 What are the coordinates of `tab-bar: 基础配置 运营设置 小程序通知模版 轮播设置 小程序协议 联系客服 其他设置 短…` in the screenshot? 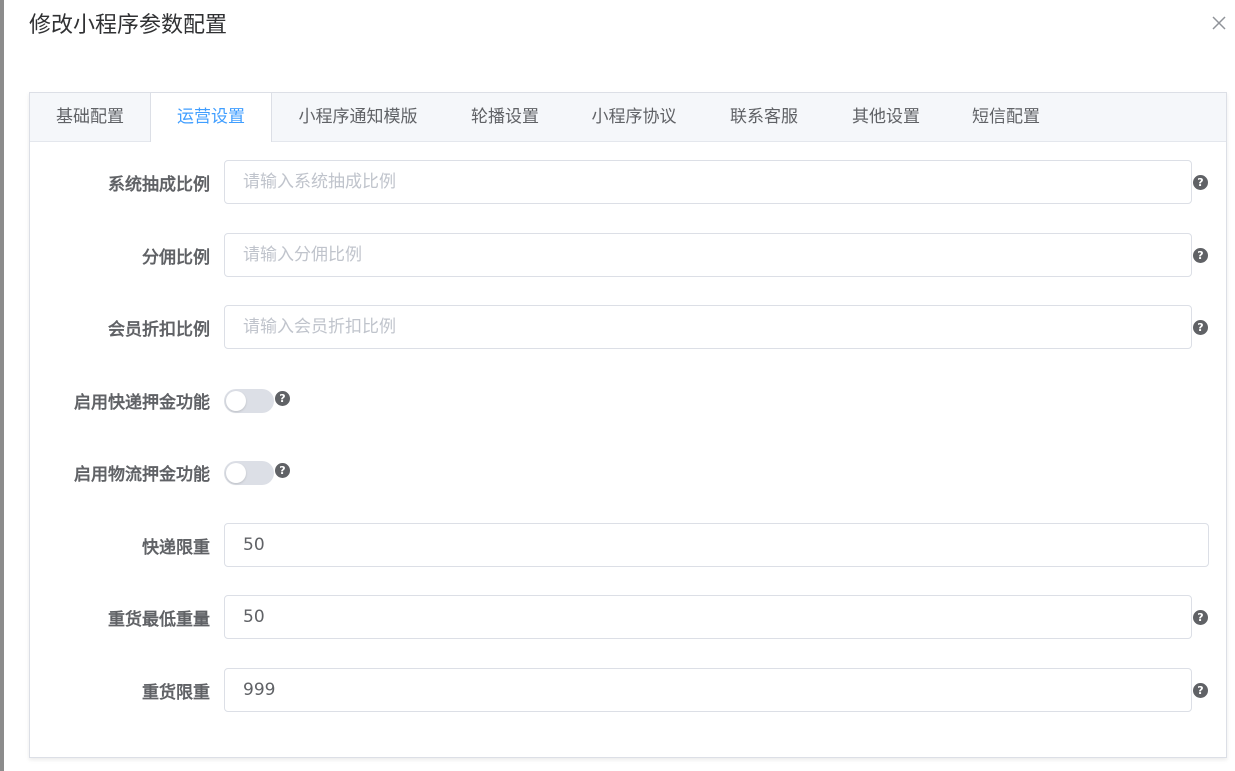 It's located at (628, 117).